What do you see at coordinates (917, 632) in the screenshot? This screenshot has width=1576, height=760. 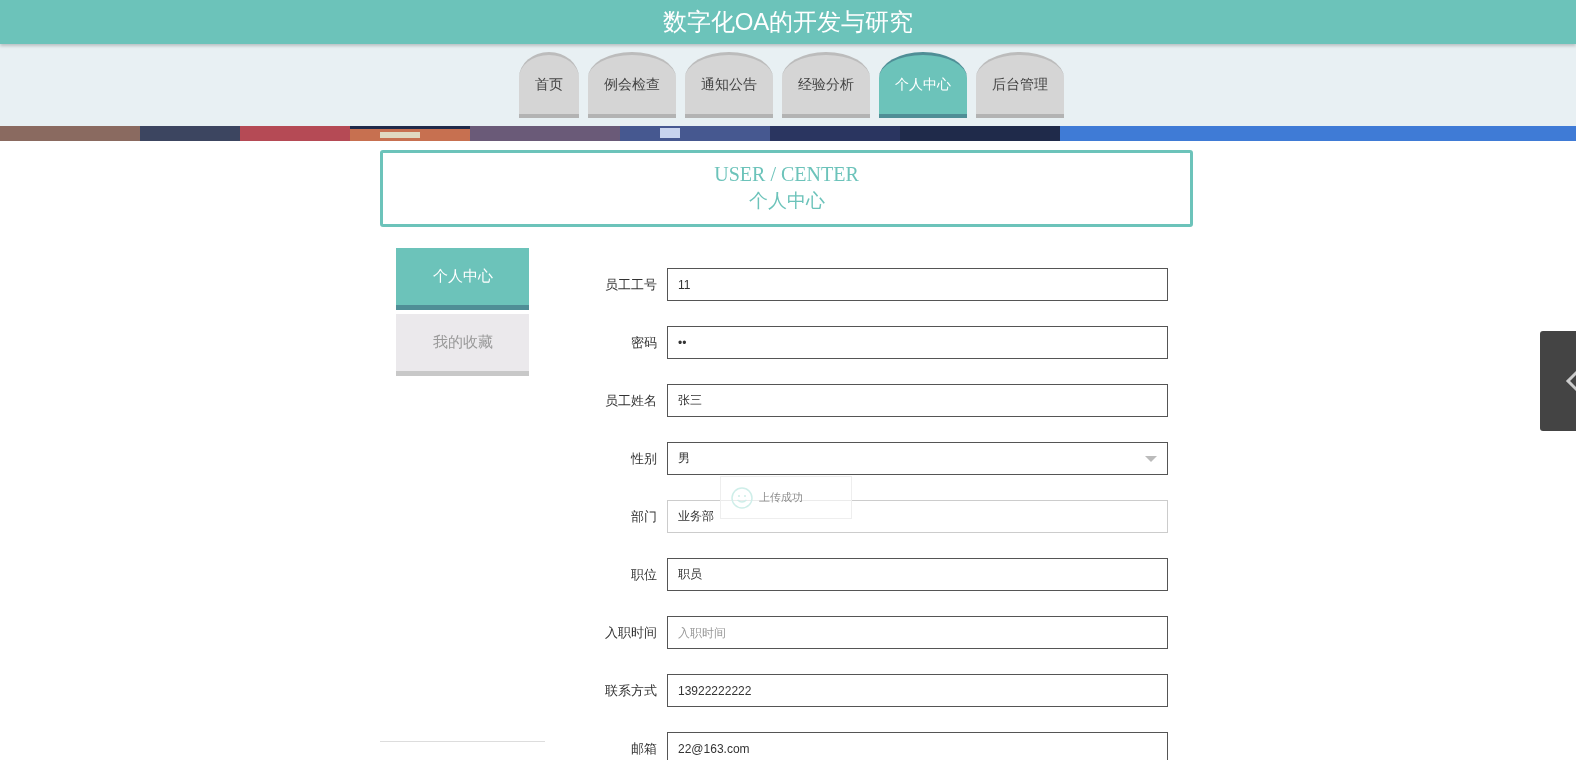 I see `input-field: 入职时间` at bounding box center [917, 632].